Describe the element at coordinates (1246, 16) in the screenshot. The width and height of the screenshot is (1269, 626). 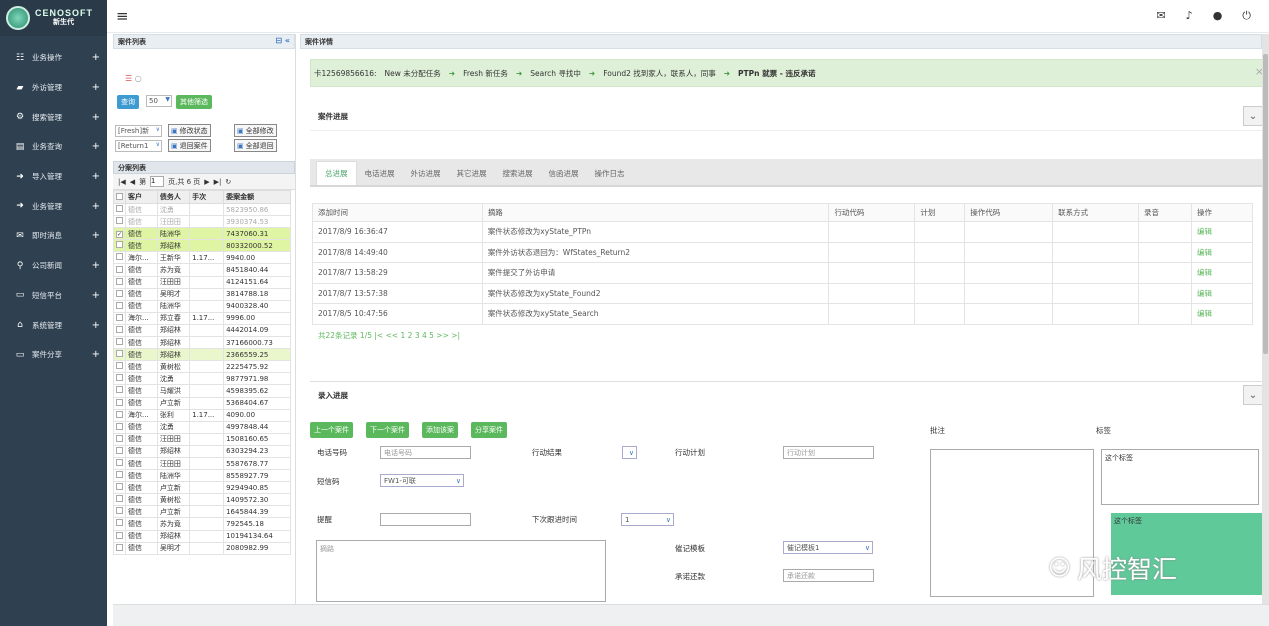
I see `power-icon: ⏻` at that location.